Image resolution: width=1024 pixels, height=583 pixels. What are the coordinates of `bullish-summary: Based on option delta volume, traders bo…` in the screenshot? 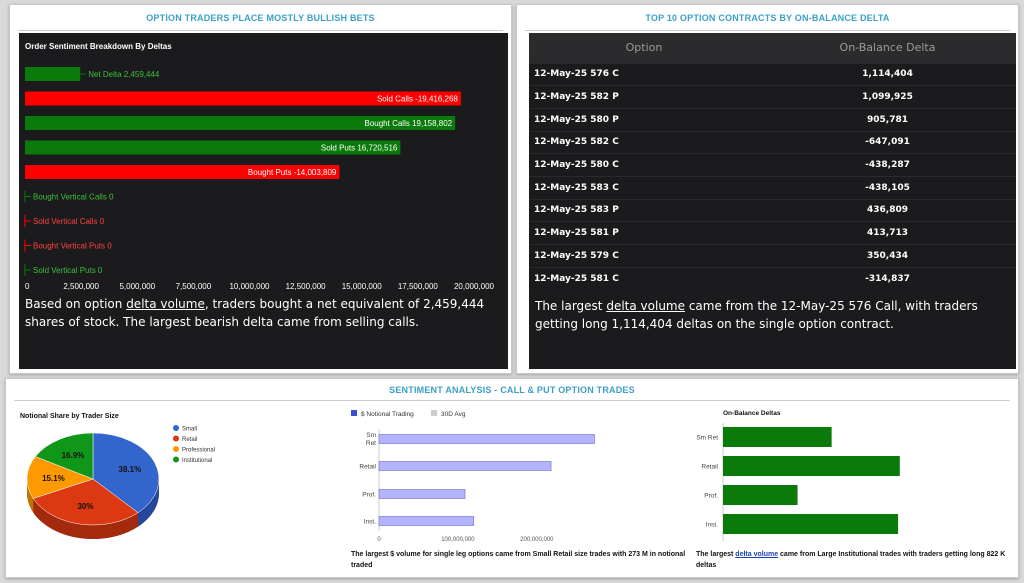 It's located at (264, 313).